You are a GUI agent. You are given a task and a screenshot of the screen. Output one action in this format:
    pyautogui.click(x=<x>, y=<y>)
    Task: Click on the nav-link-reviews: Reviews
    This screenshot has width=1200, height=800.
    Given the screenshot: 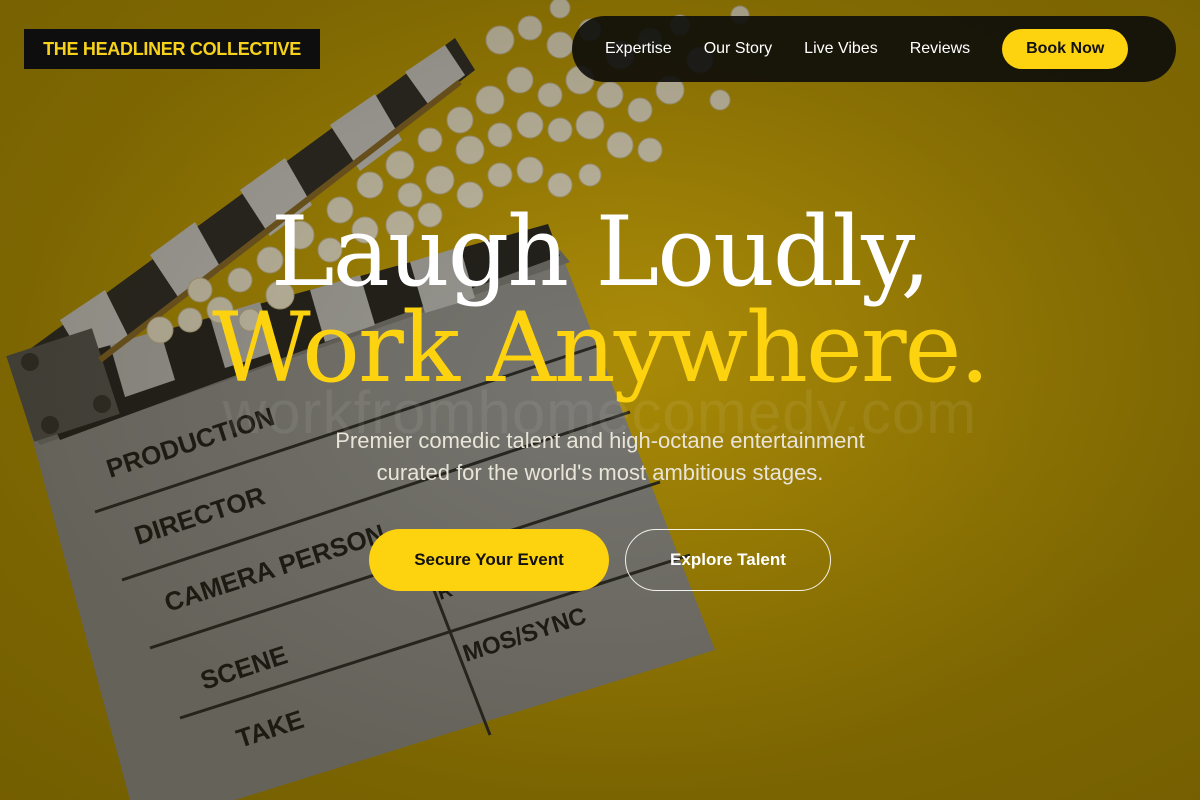 What is the action you would take?
    pyautogui.click(x=940, y=49)
    